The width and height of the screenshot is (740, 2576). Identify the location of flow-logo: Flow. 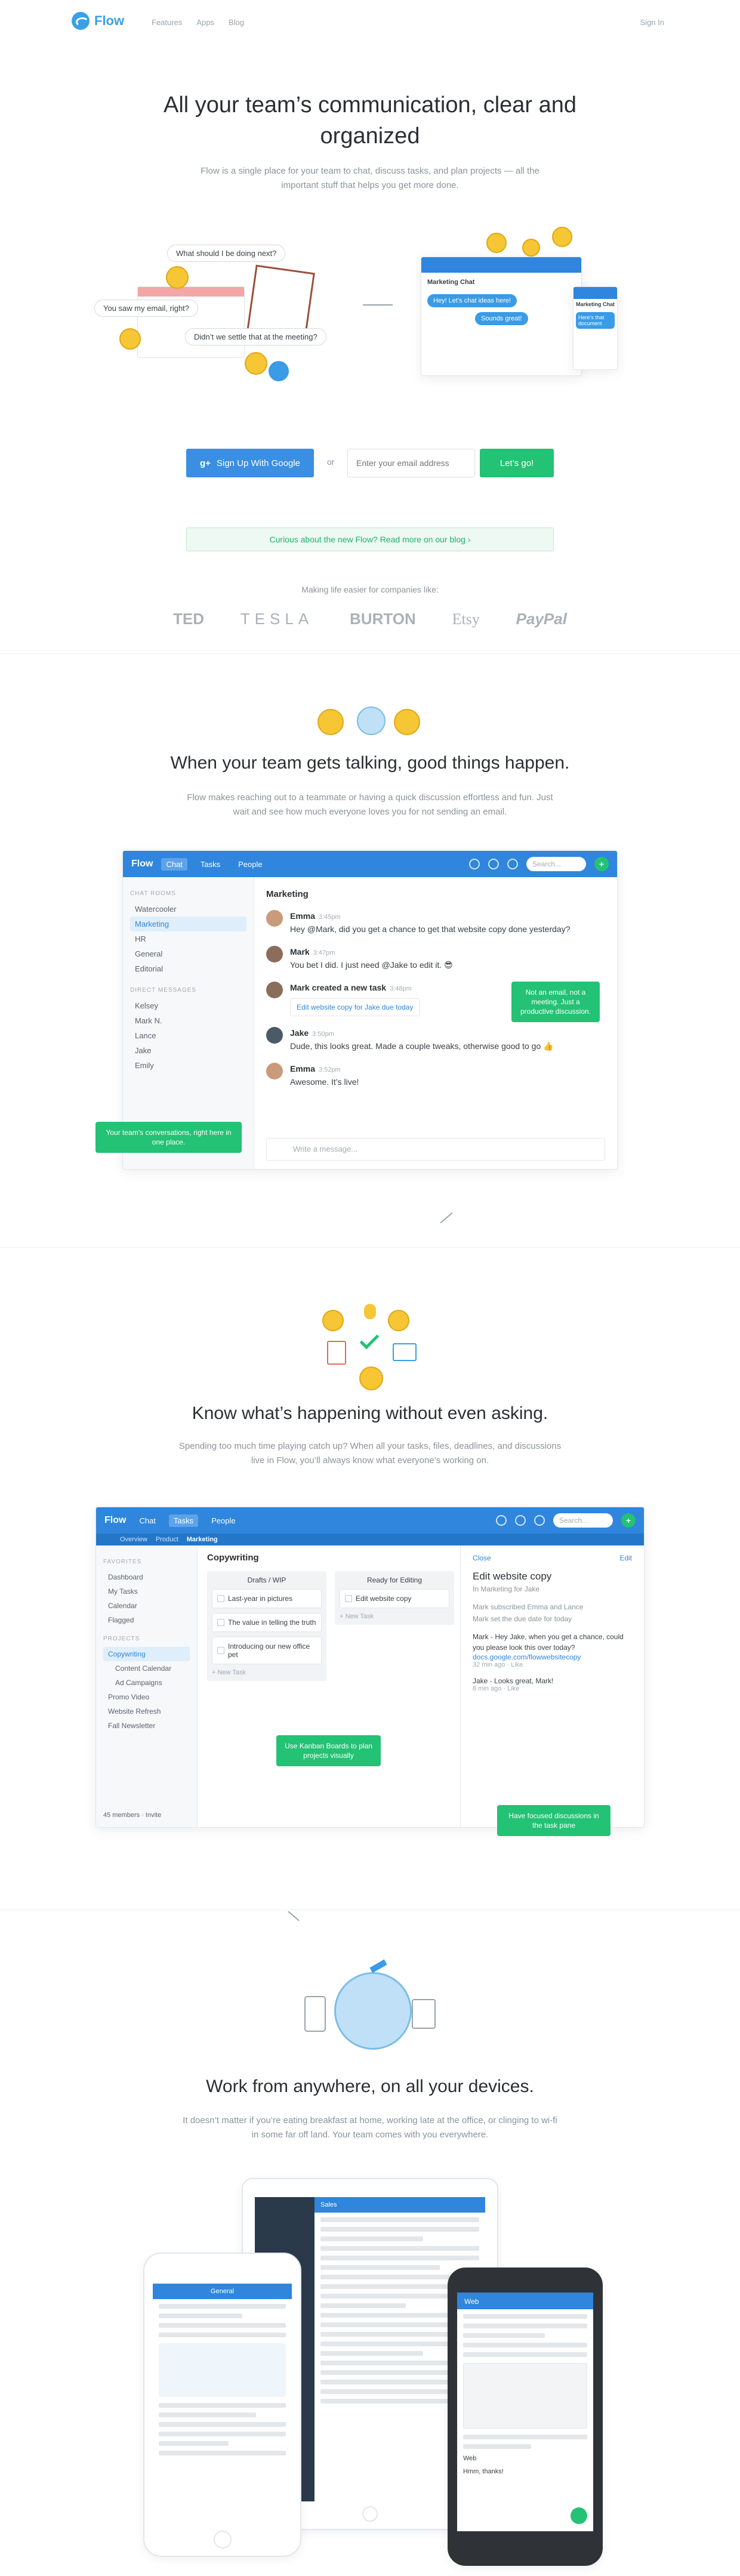
(98, 21).